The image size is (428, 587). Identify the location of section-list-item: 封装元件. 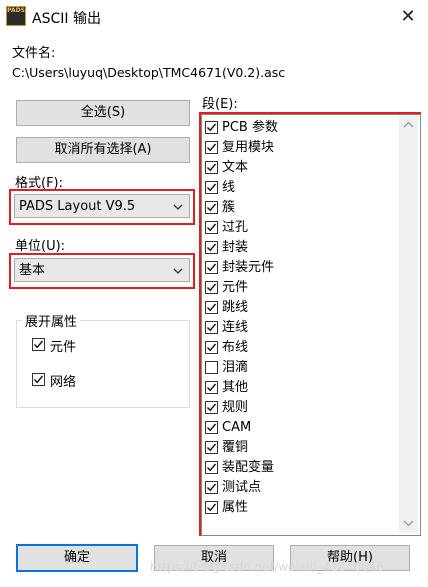
(298, 268).